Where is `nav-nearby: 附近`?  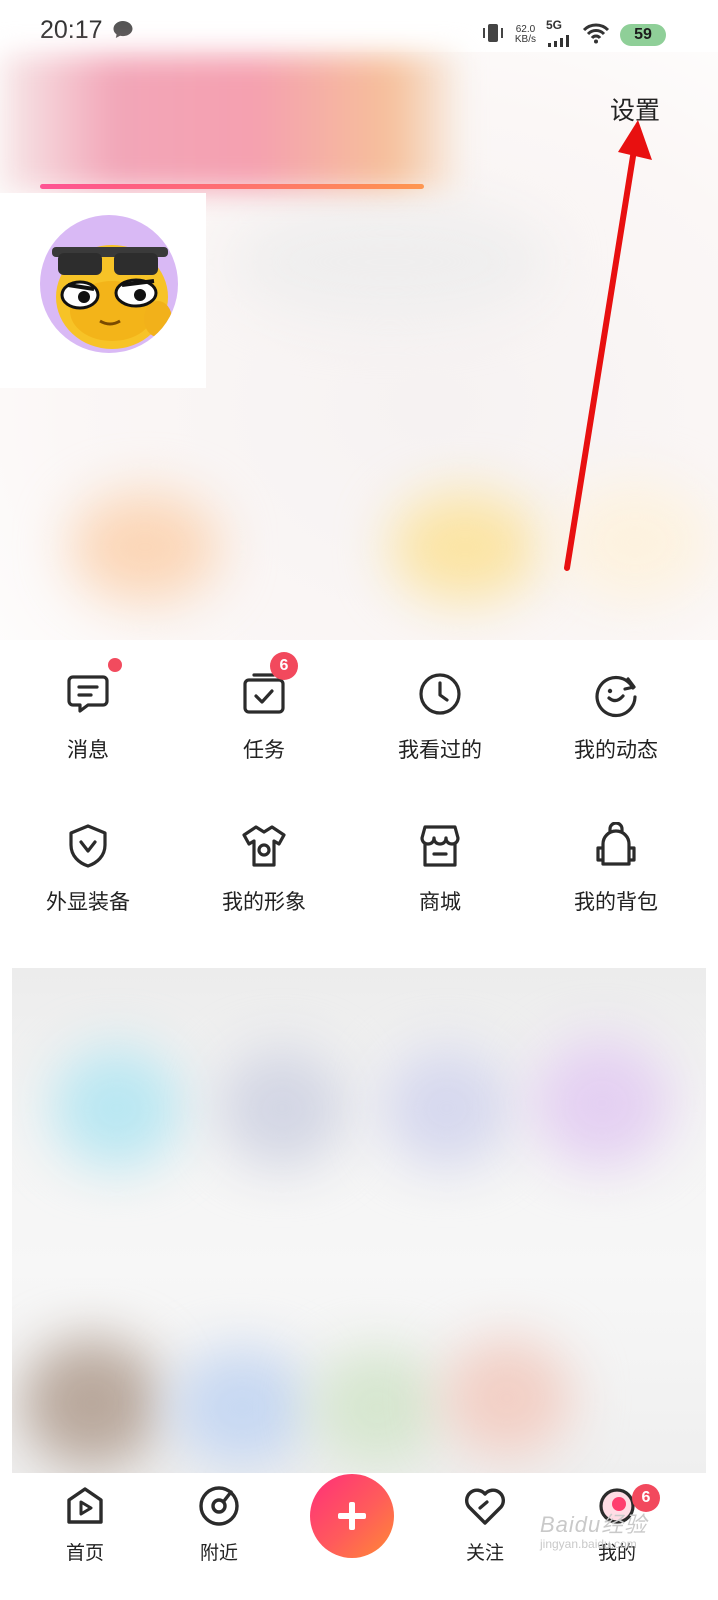
nav-nearby: 附近 is located at coordinates (219, 1534).